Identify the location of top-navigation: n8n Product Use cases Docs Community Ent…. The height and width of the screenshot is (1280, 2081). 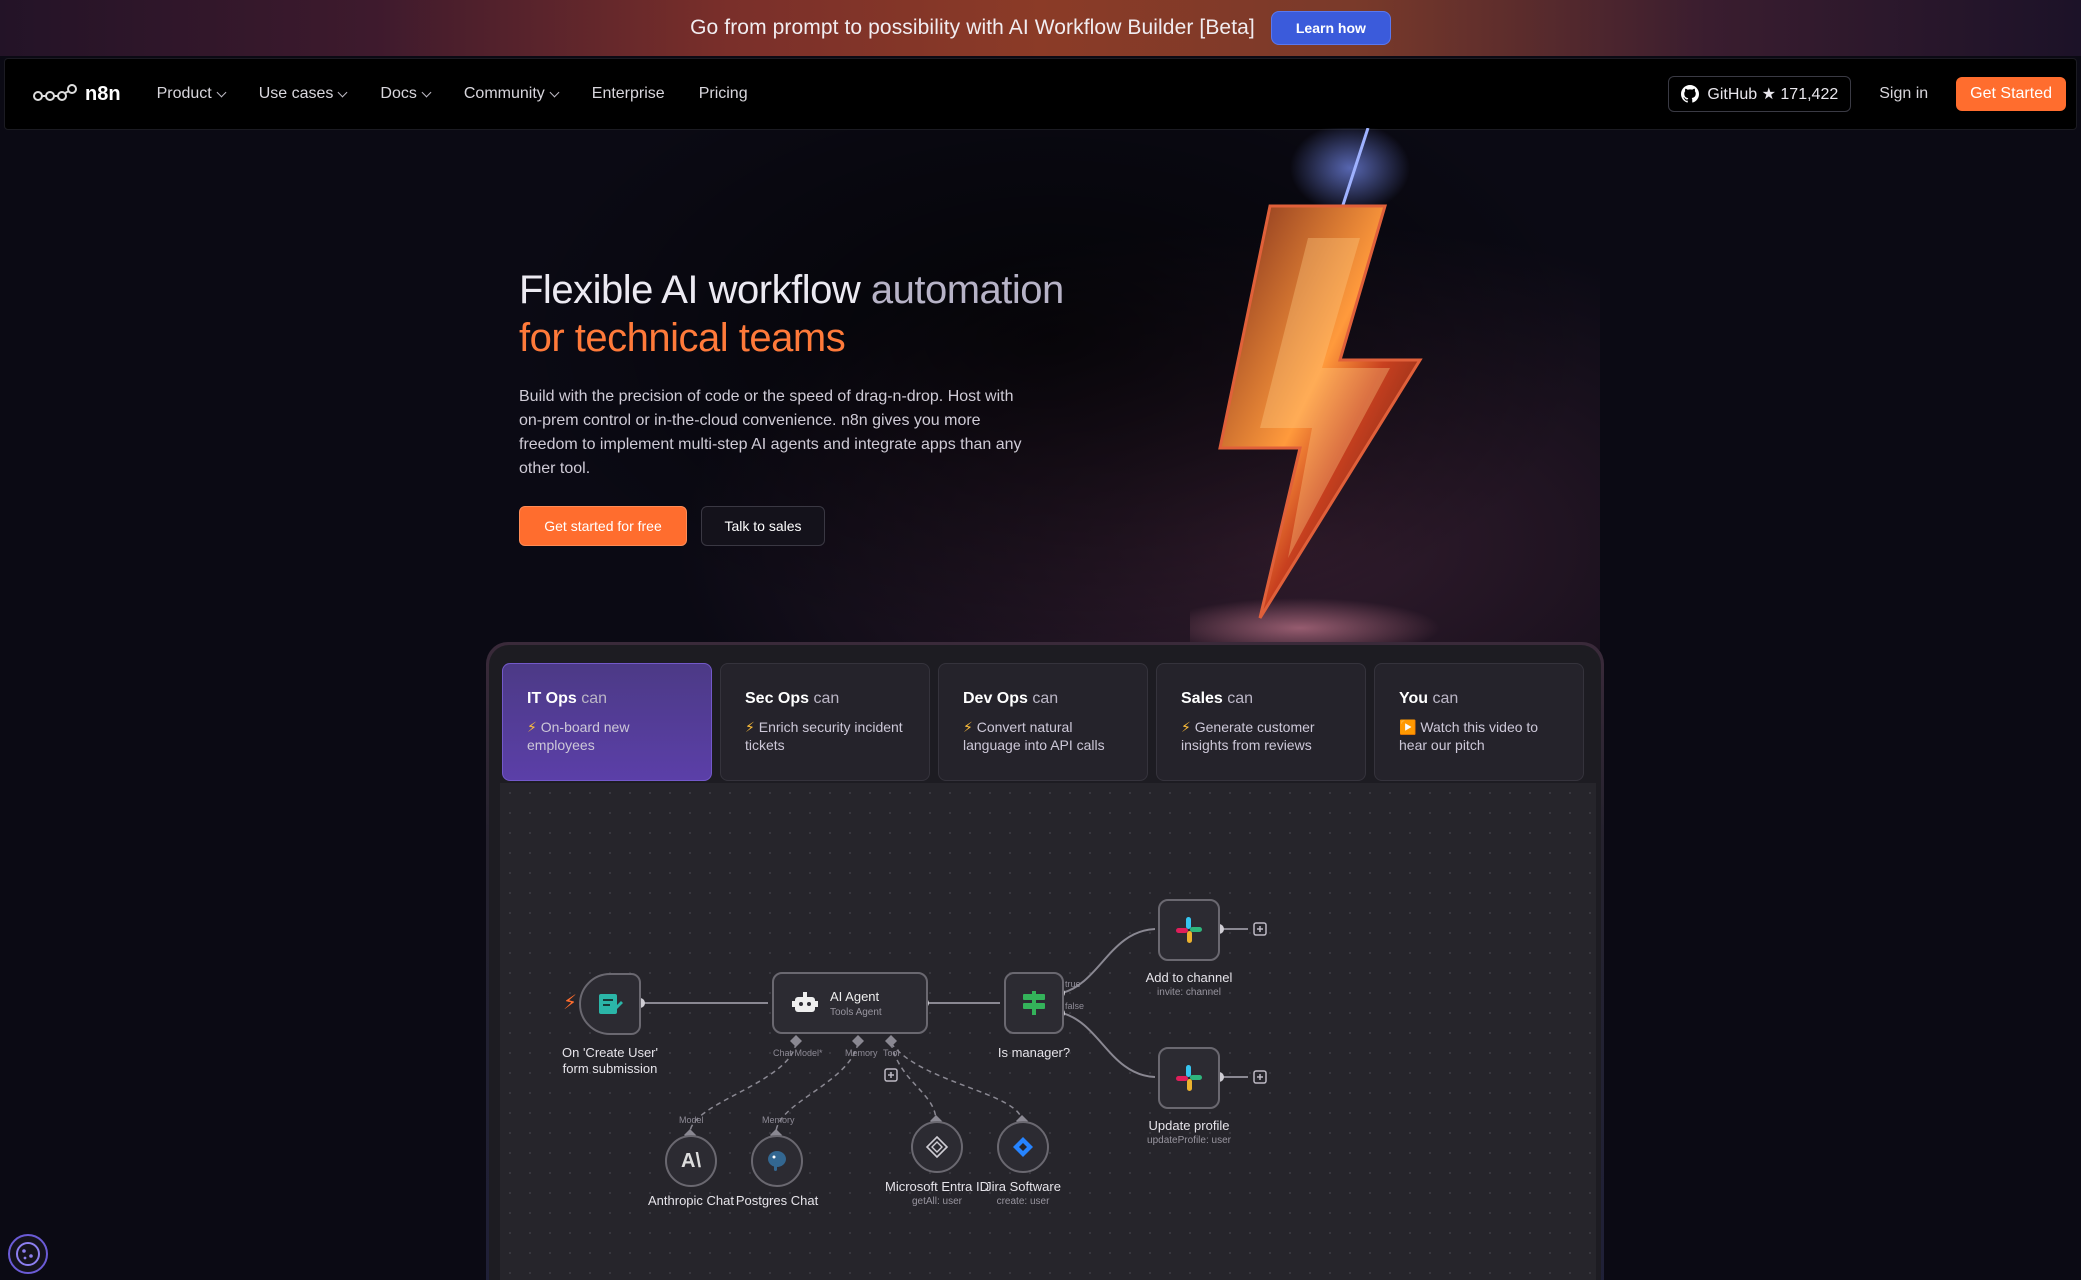
(1040, 94).